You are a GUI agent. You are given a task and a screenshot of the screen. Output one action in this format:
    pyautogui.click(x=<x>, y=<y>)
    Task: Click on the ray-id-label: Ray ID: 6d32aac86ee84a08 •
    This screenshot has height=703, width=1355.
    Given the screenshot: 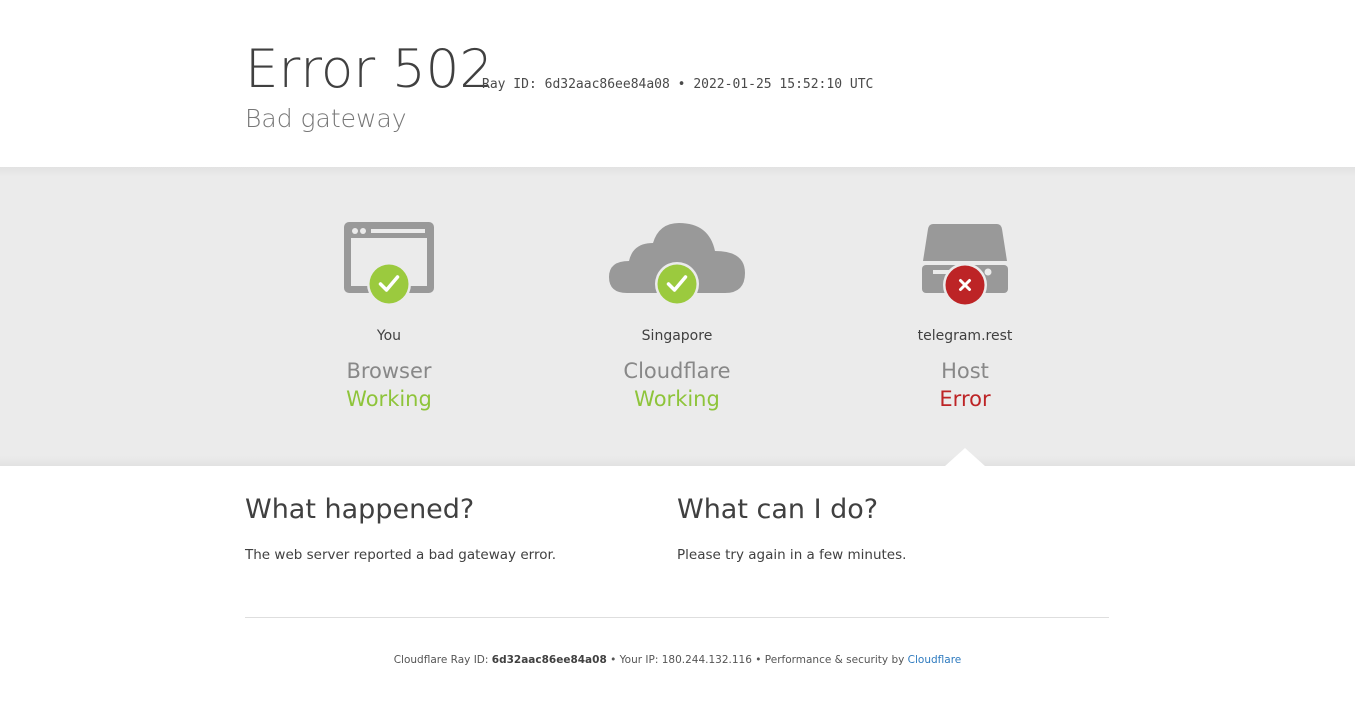 What is the action you would take?
    pyautogui.click(x=584, y=84)
    